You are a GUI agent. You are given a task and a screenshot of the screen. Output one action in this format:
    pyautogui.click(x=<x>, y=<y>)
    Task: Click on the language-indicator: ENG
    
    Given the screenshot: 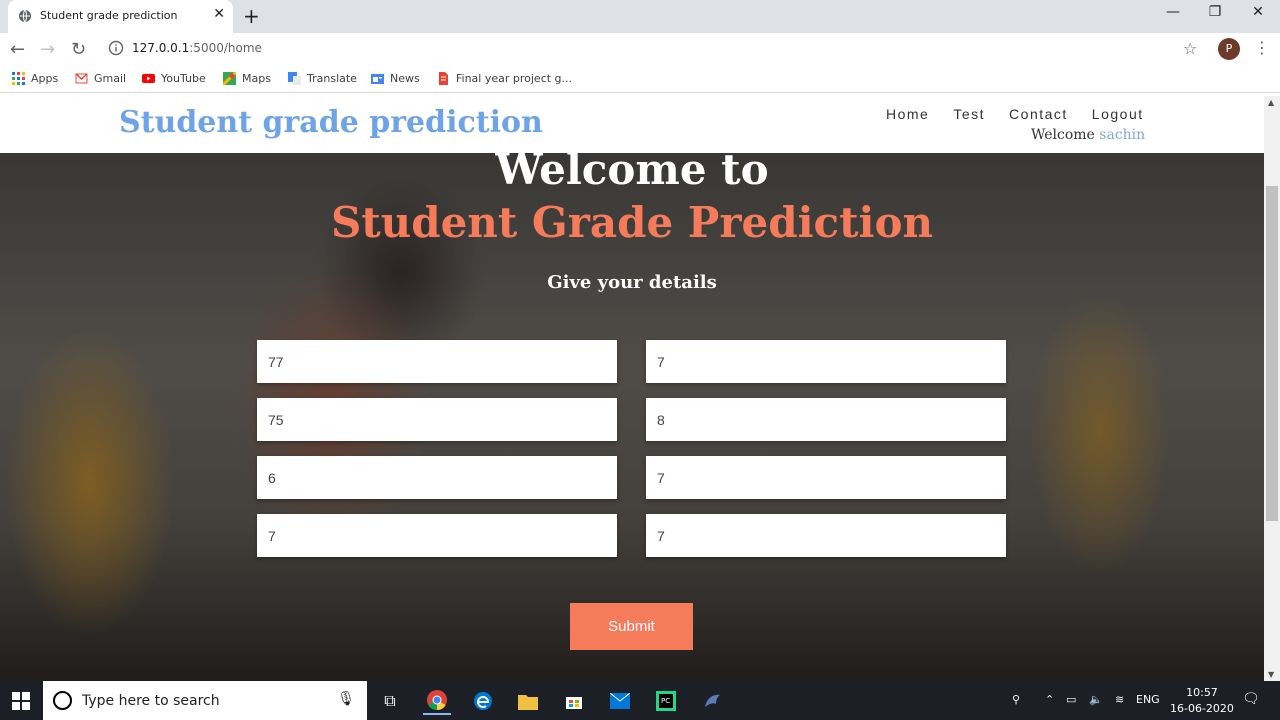 What is the action you would take?
    pyautogui.click(x=1148, y=699)
    